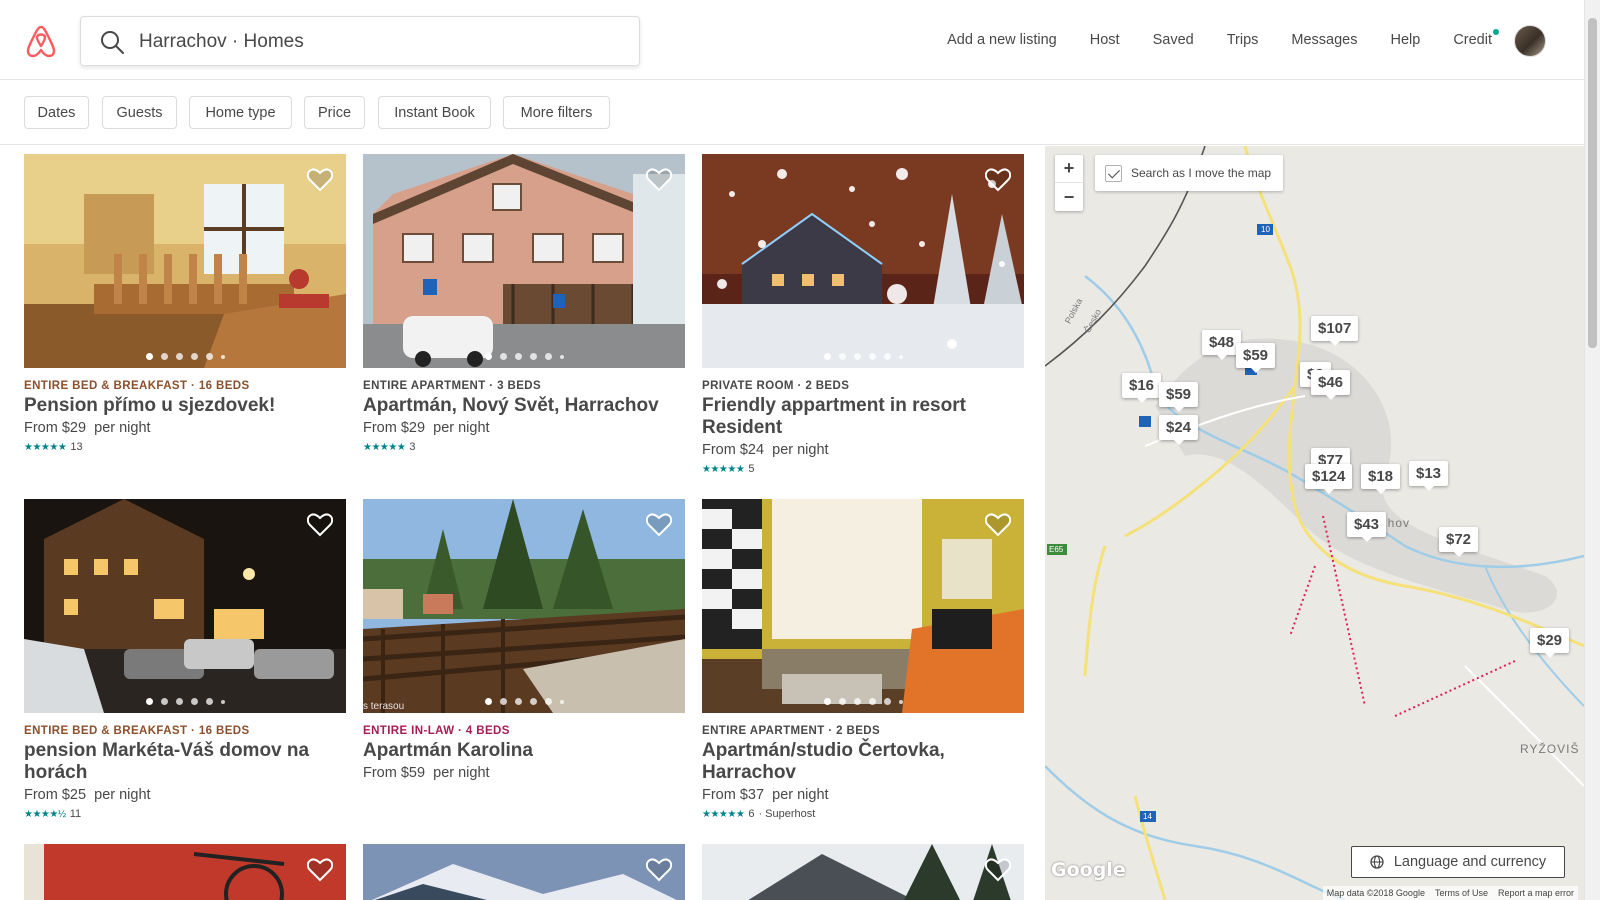 The width and height of the screenshot is (1600, 900). I want to click on search-as-move-toggle: Search as I move the map, so click(1189, 173).